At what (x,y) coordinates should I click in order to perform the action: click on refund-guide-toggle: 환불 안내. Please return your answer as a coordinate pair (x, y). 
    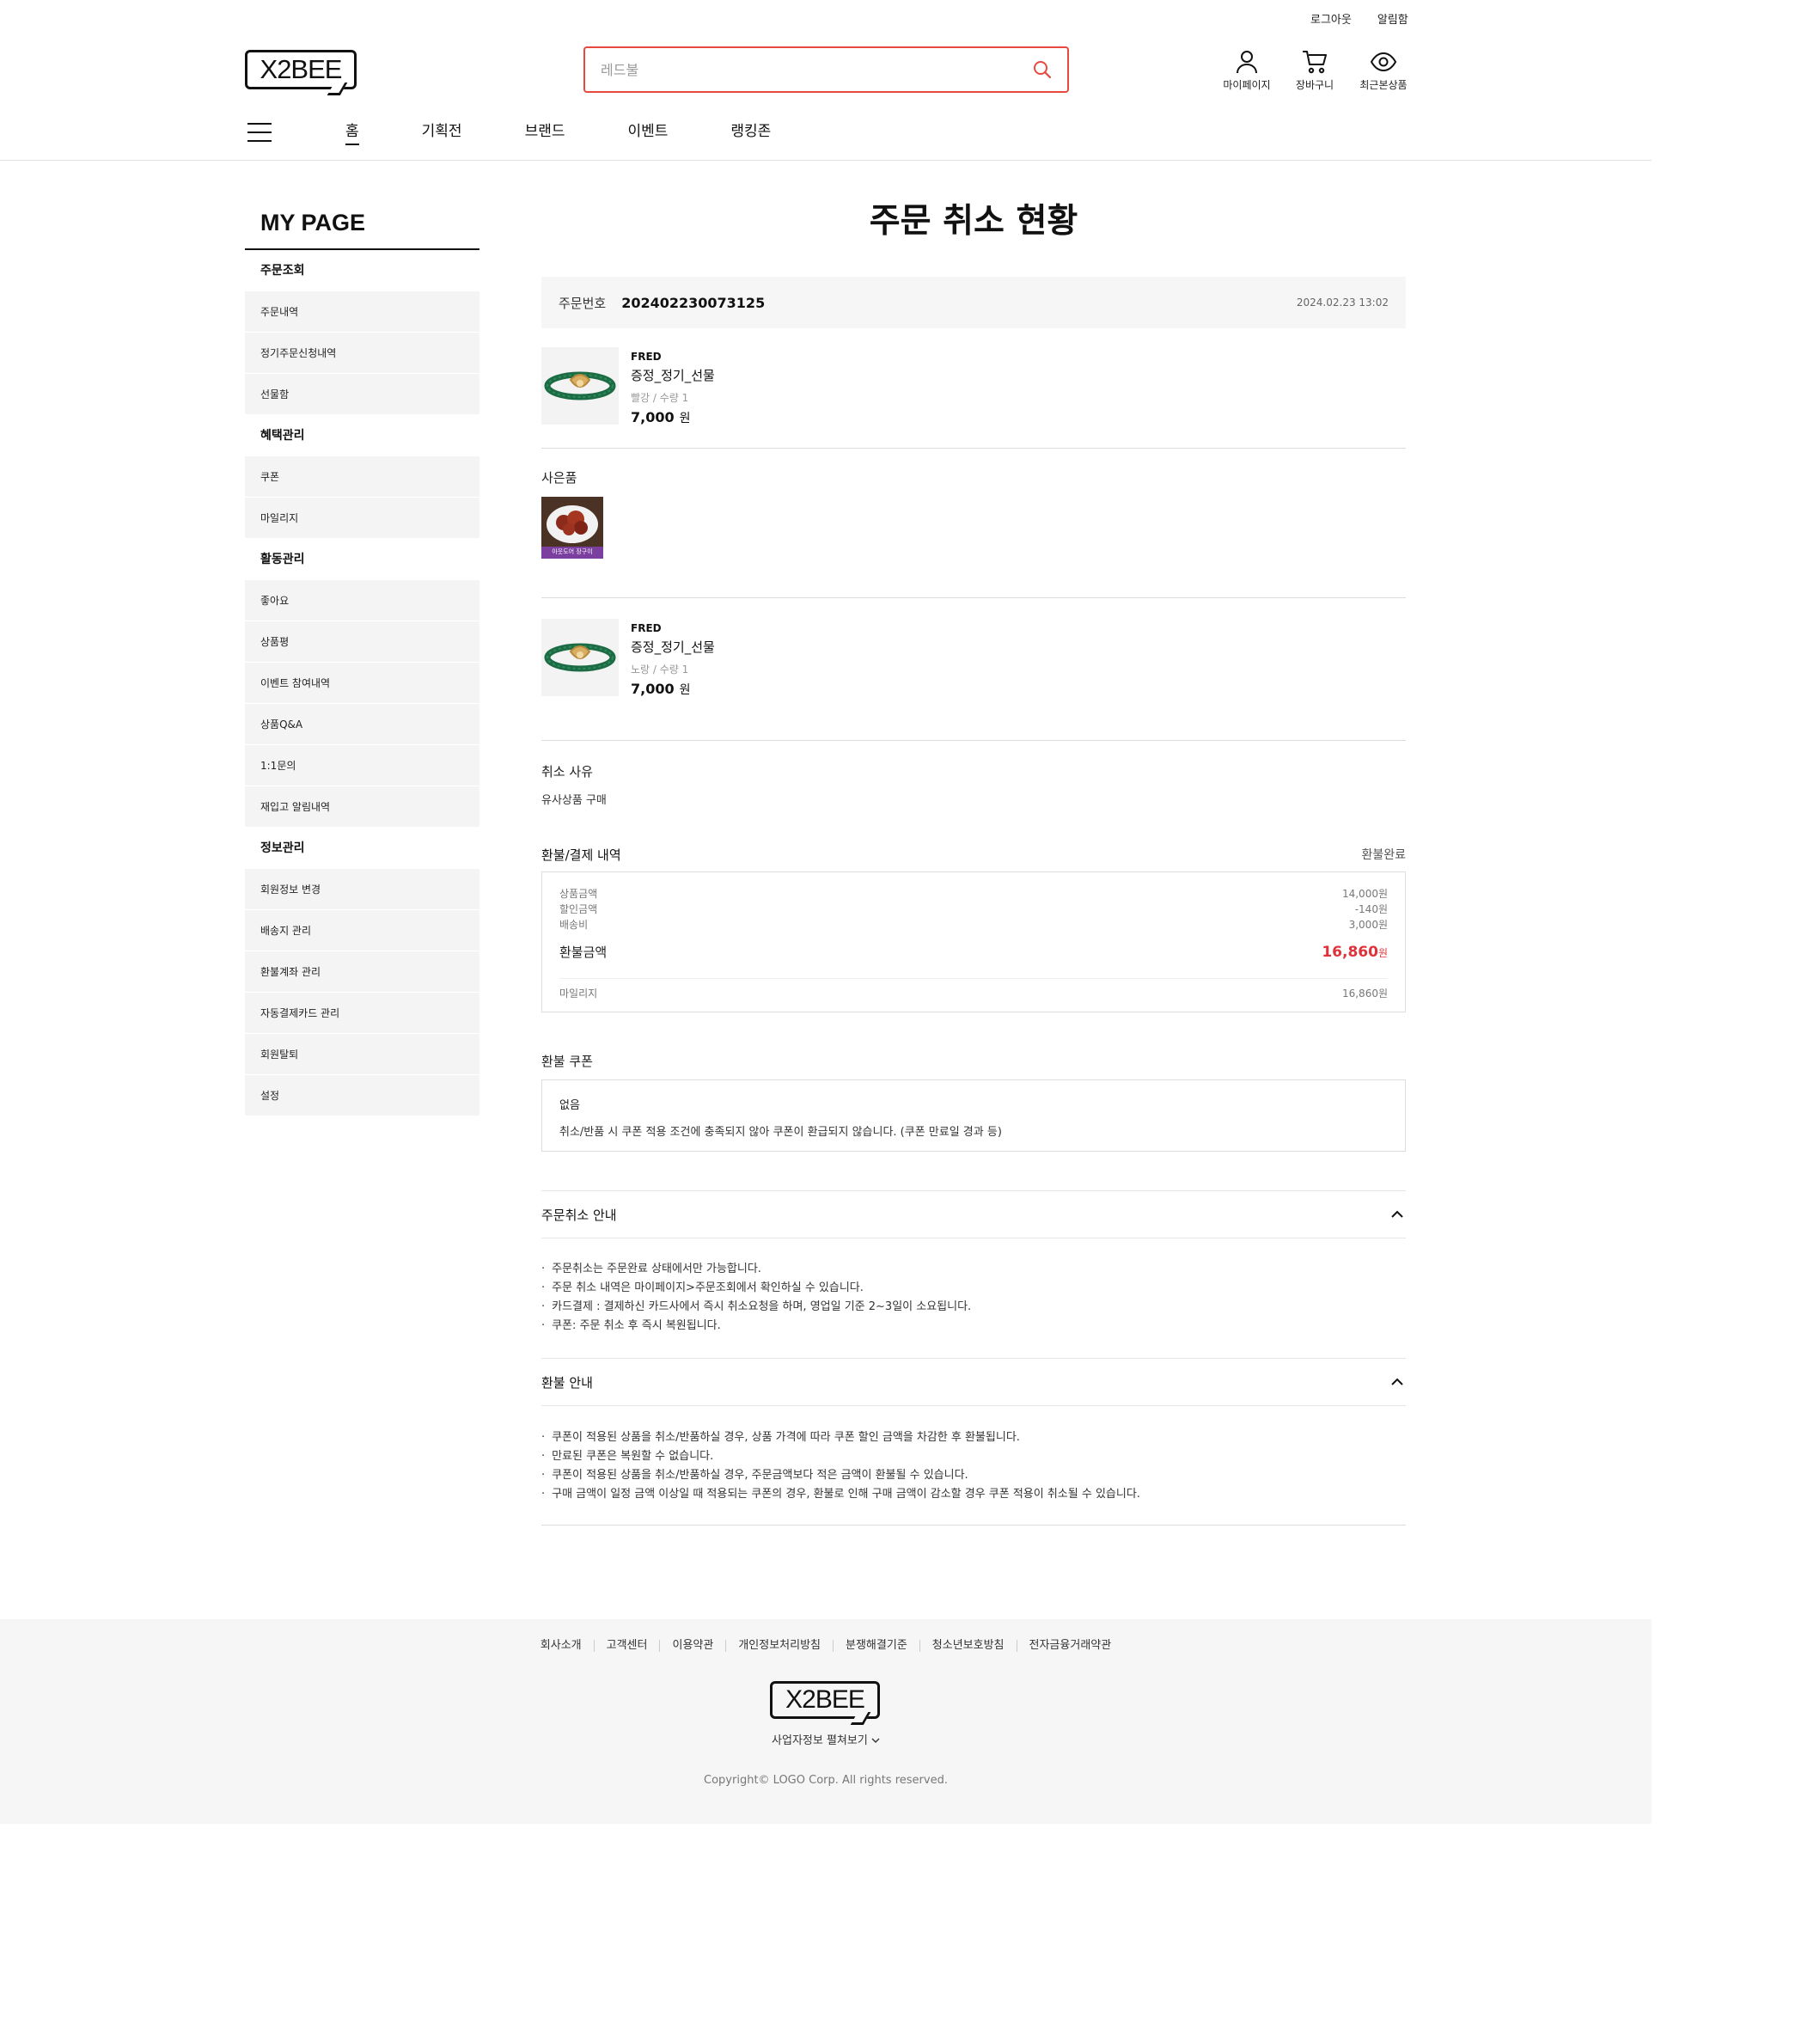
    Looking at the image, I should click on (974, 1382).